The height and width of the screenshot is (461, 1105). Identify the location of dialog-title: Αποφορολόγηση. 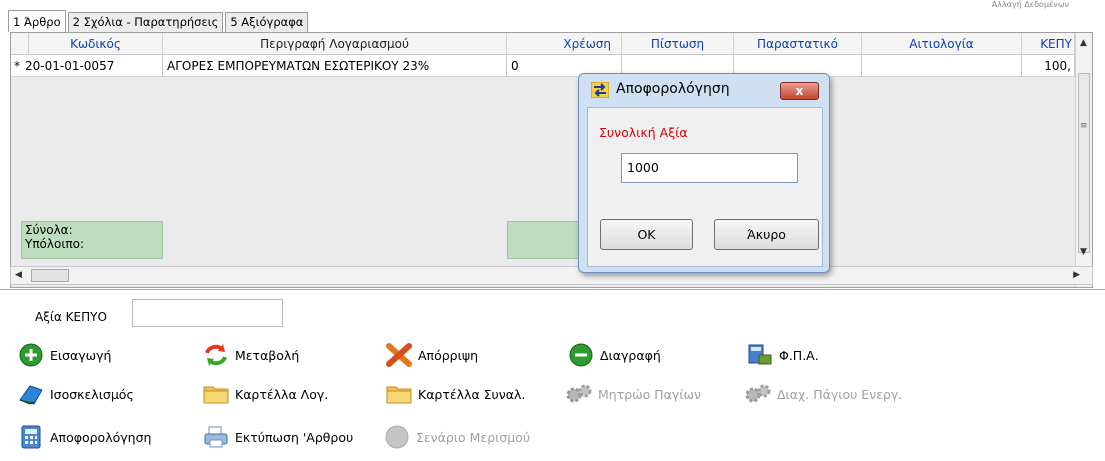
(673, 89).